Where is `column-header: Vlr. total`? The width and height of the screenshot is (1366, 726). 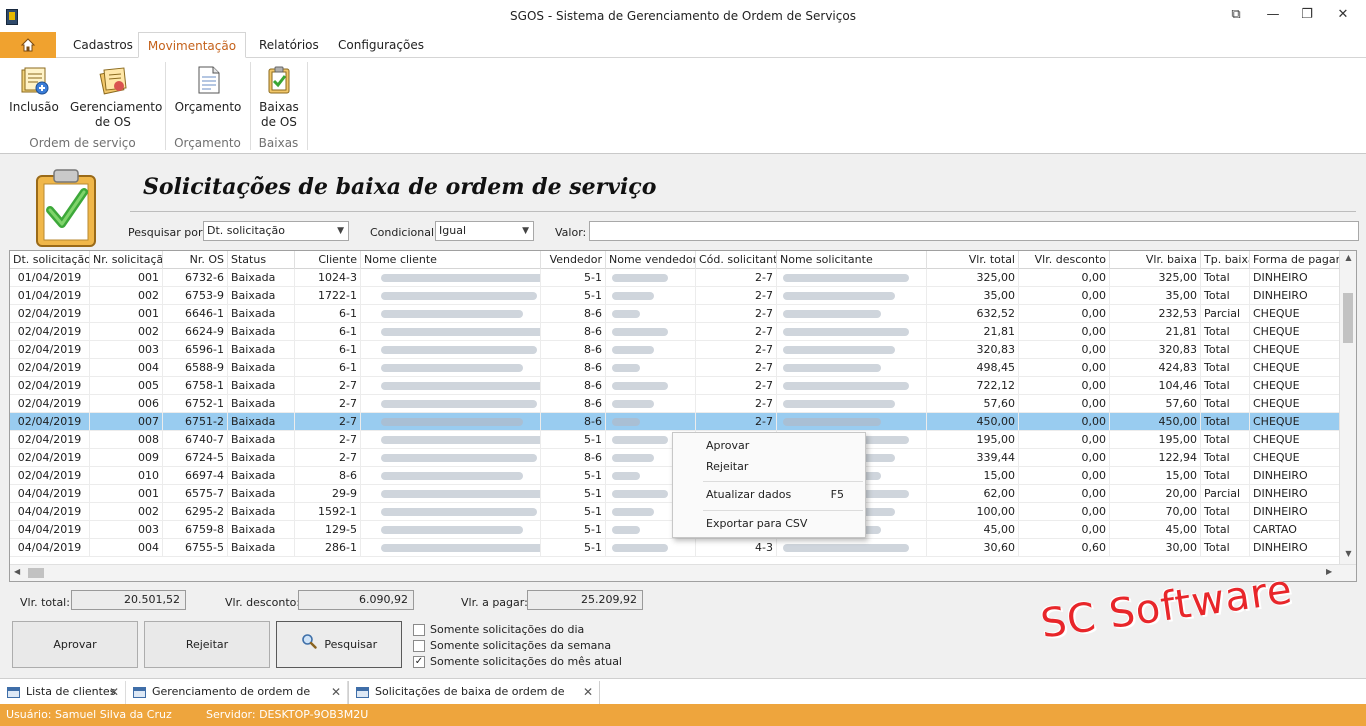
column-header: Vlr. total is located at coordinates (973, 260).